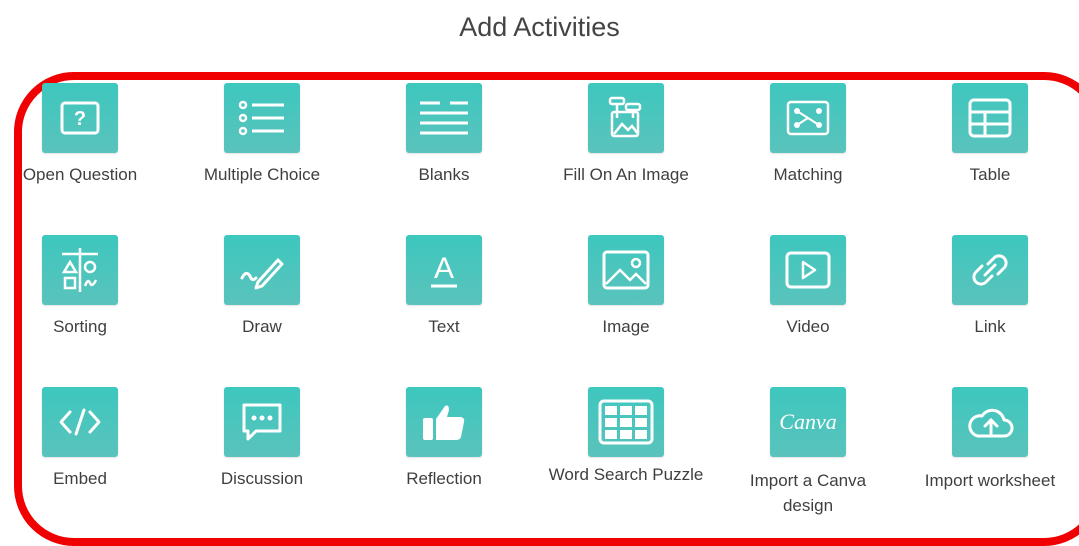 This screenshot has width=1079, height=546. I want to click on question-box-icon: ?, so click(80, 118).